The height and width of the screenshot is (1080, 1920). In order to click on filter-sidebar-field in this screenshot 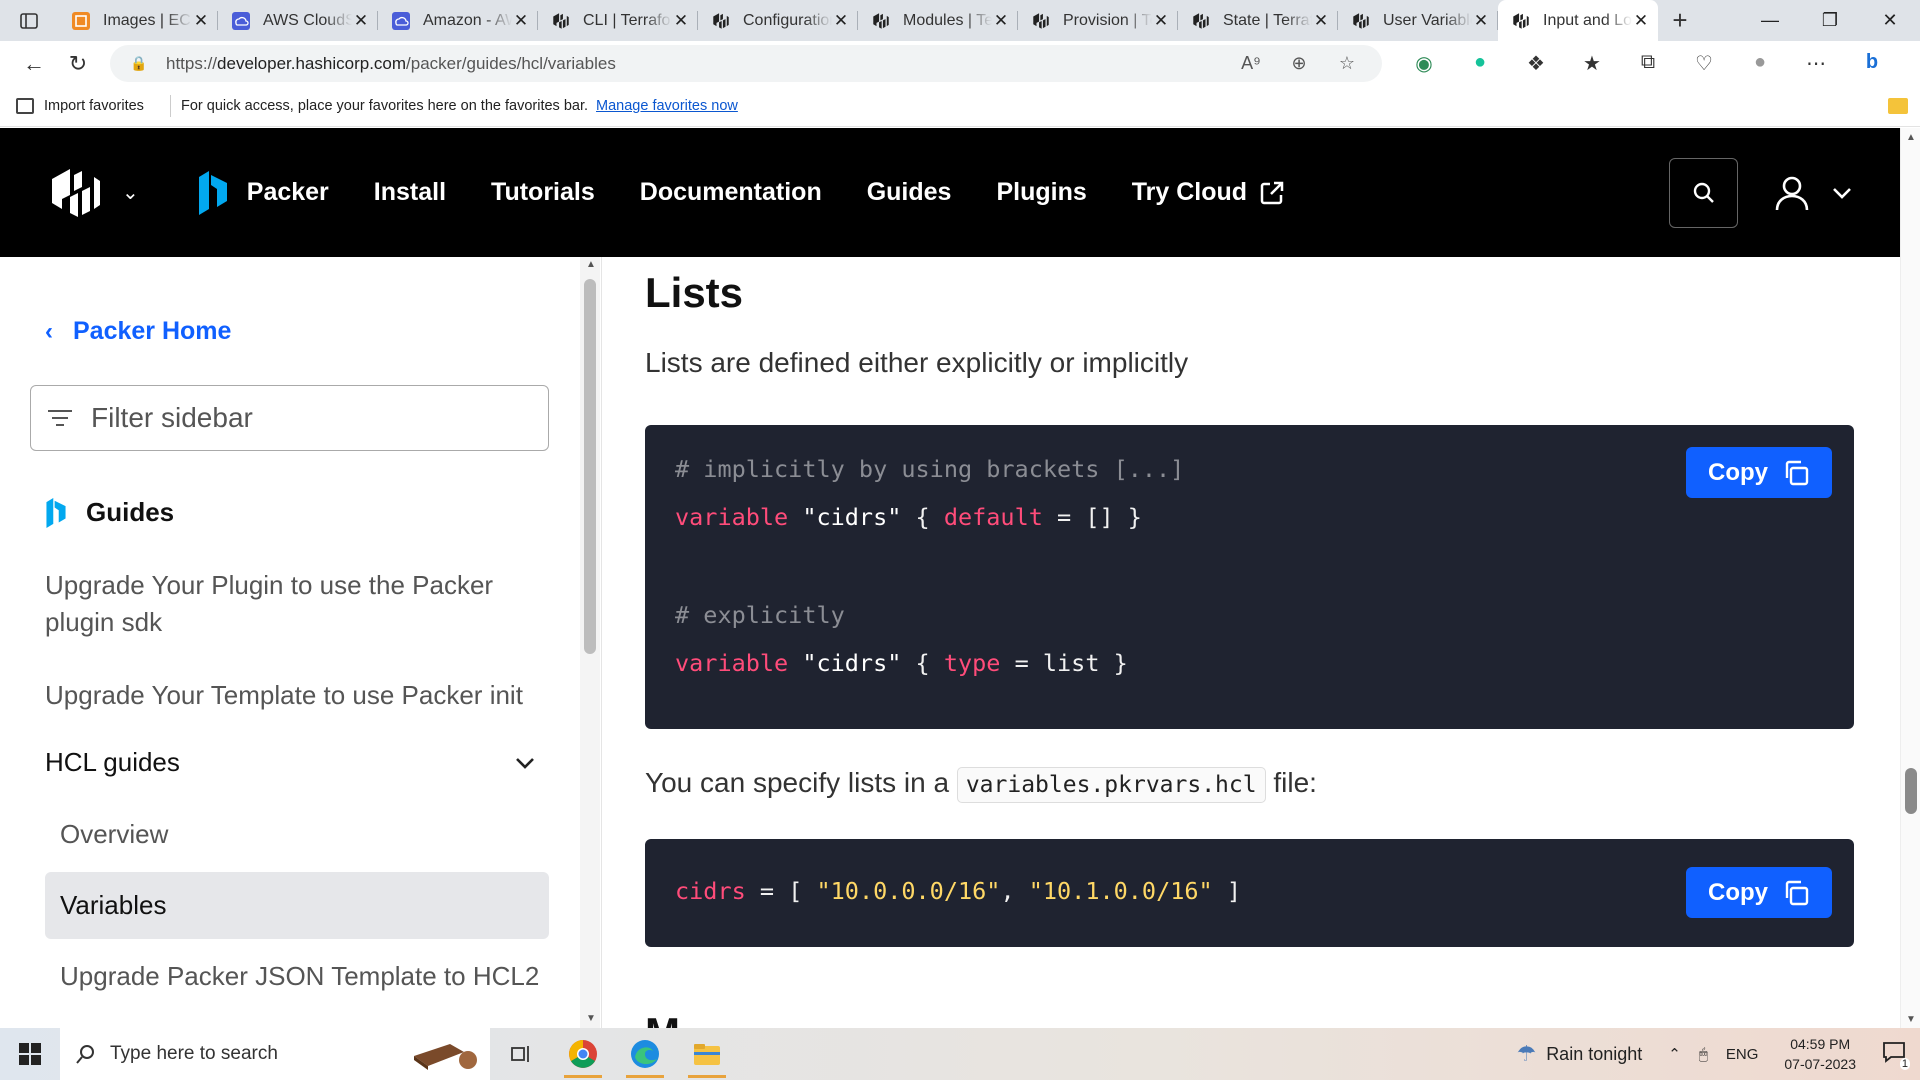, I will do `click(289, 418)`.